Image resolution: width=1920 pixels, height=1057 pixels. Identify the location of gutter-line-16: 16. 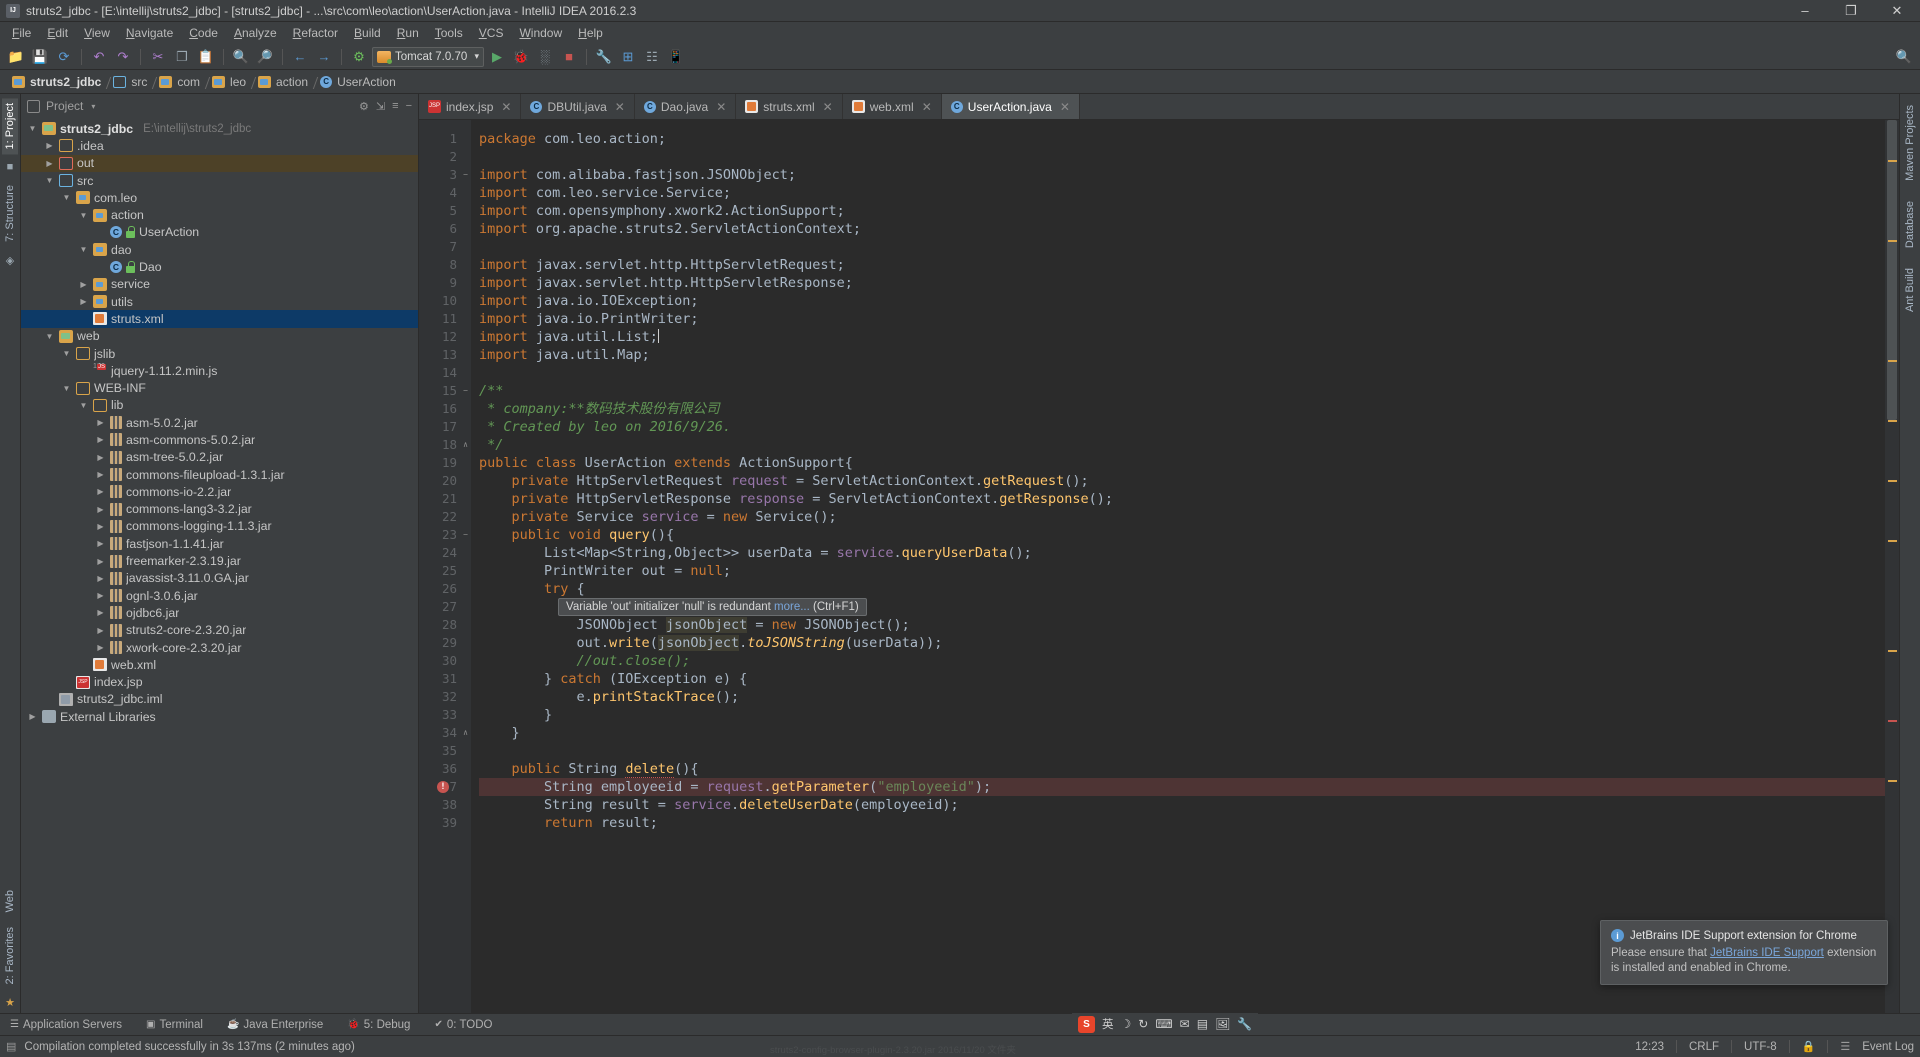
(445, 409).